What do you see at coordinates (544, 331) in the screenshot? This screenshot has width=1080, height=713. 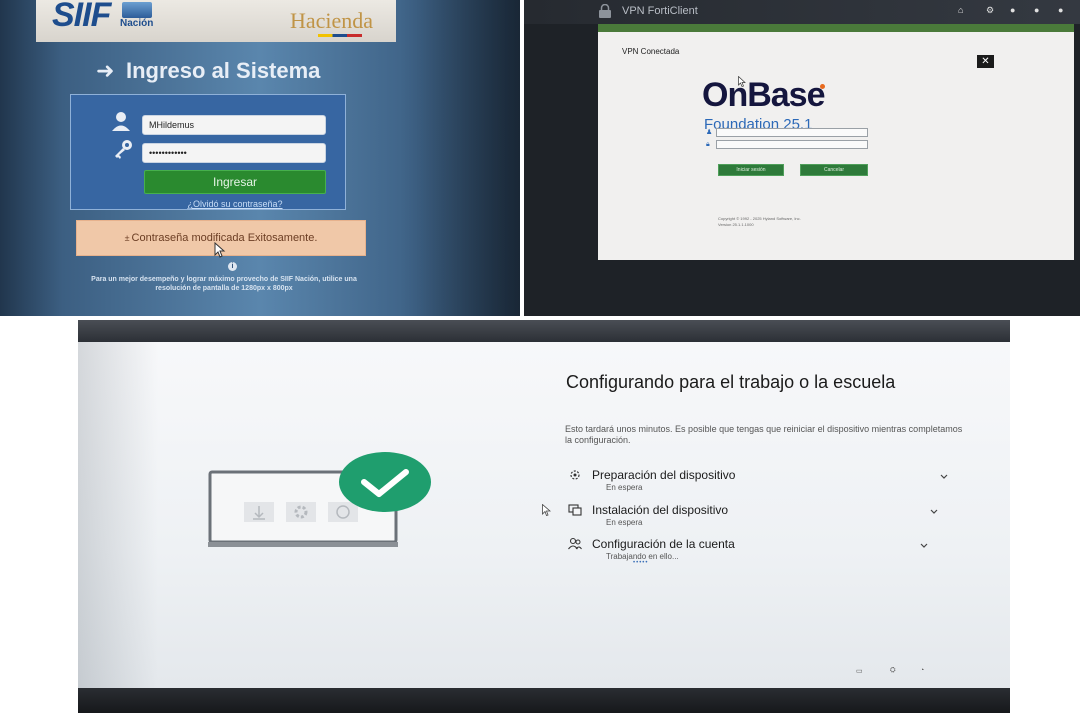 I see `monitor-bezel-top` at bounding box center [544, 331].